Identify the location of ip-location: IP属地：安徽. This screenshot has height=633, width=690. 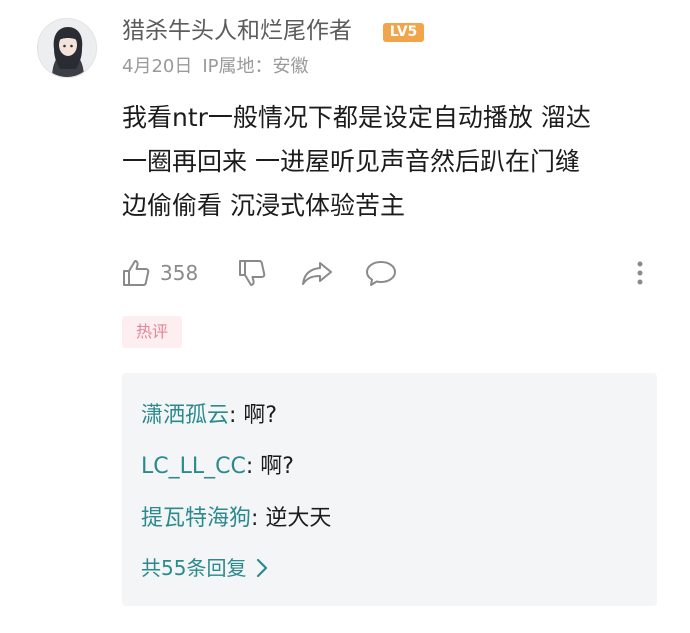
(255, 66).